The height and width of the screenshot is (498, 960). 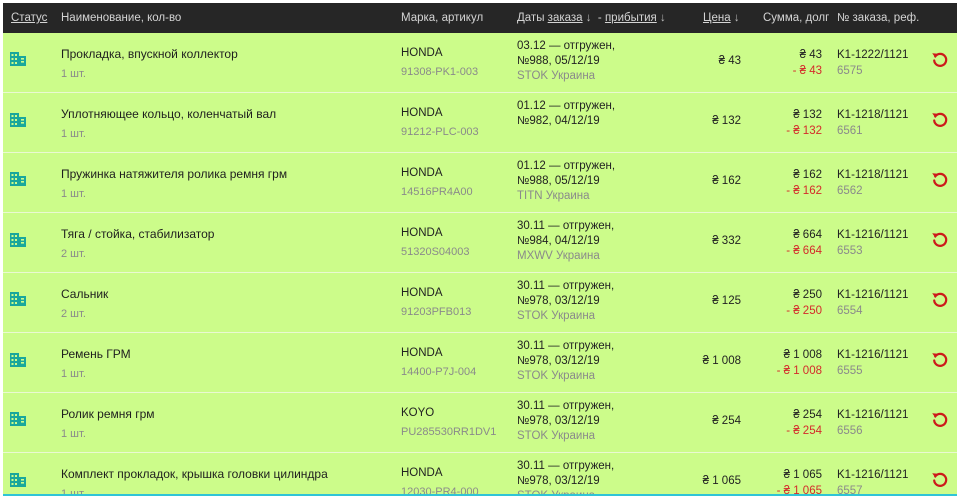 What do you see at coordinates (558, 361) in the screenshot?
I see `shipment-number-date: №978, 03/12/19` at bounding box center [558, 361].